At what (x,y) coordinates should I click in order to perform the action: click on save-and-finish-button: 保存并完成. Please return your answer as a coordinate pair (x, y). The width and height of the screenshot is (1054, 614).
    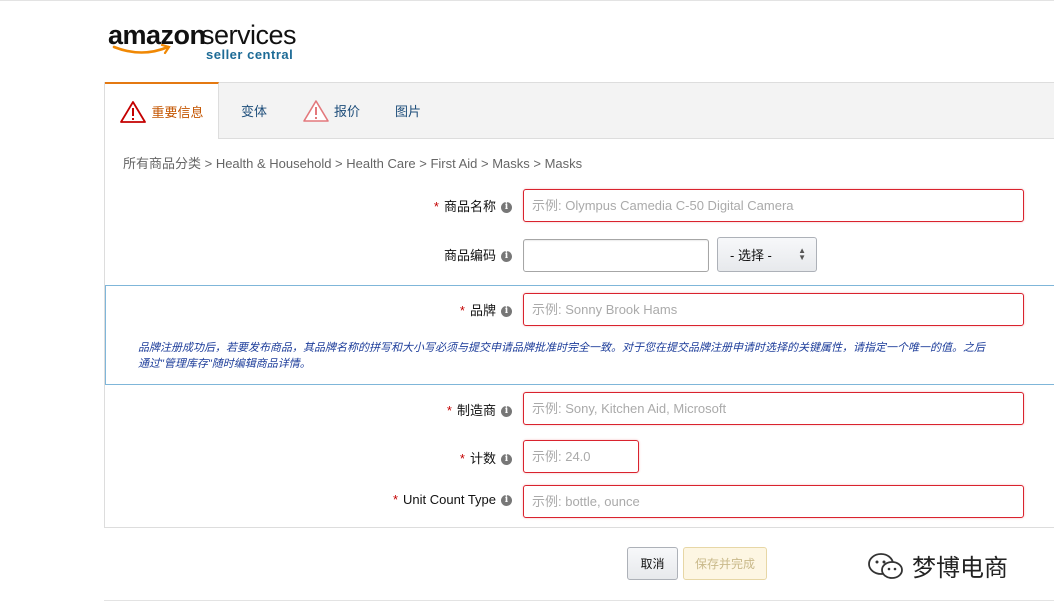
    Looking at the image, I should click on (725, 563).